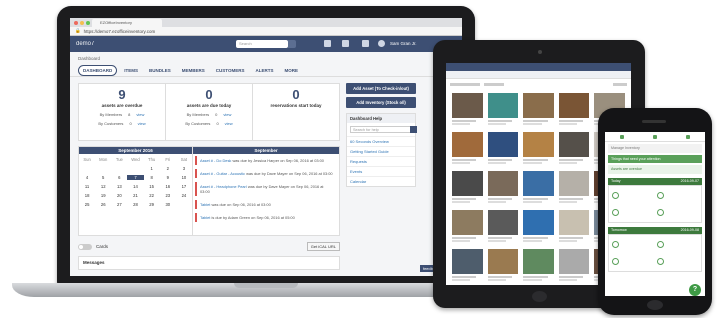  What do you see at coordinates (119, 177) in the screenshot?
I see `calendar-day: 6` at bounding box center [119, 177].